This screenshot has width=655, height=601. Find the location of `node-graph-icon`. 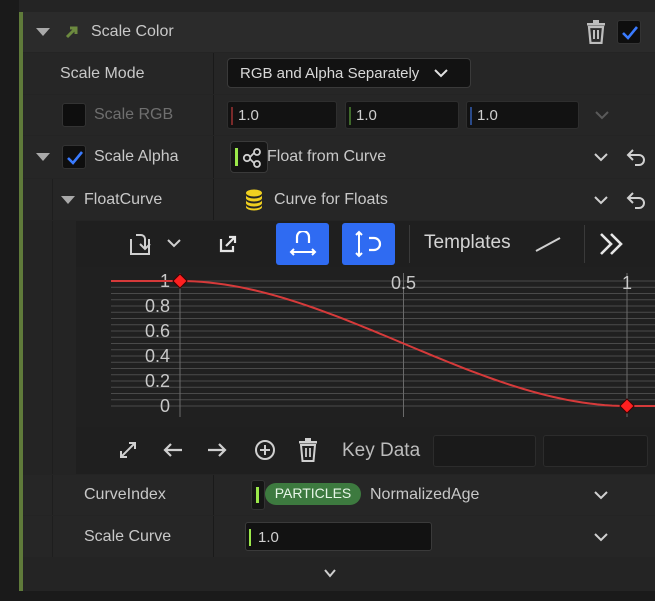

node-graph-icon is located at coordinates (251, 158).